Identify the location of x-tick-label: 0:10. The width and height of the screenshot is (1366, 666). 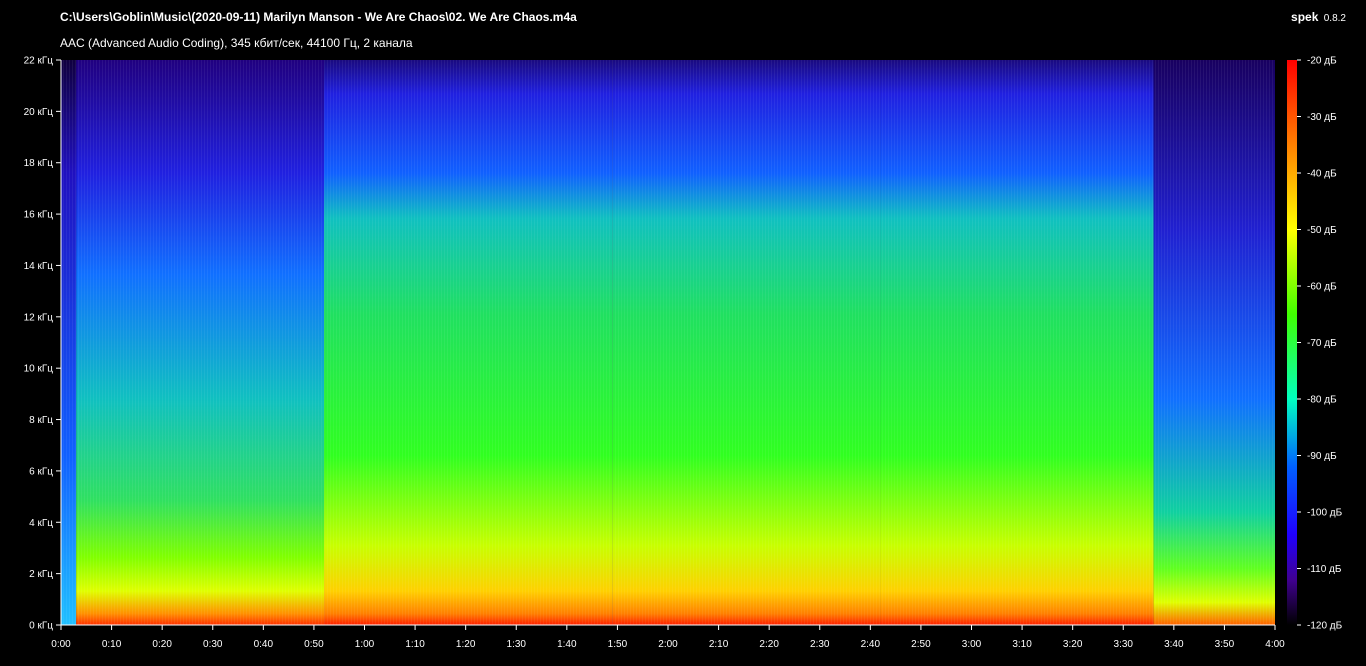
(112, 644).